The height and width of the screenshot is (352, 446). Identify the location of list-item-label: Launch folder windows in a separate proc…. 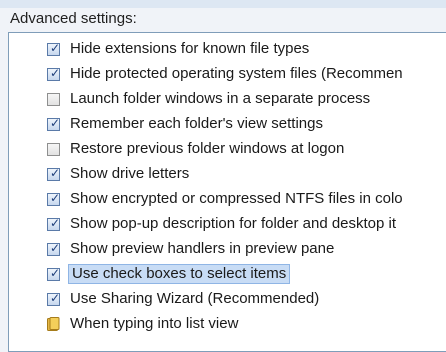
(220, 98).